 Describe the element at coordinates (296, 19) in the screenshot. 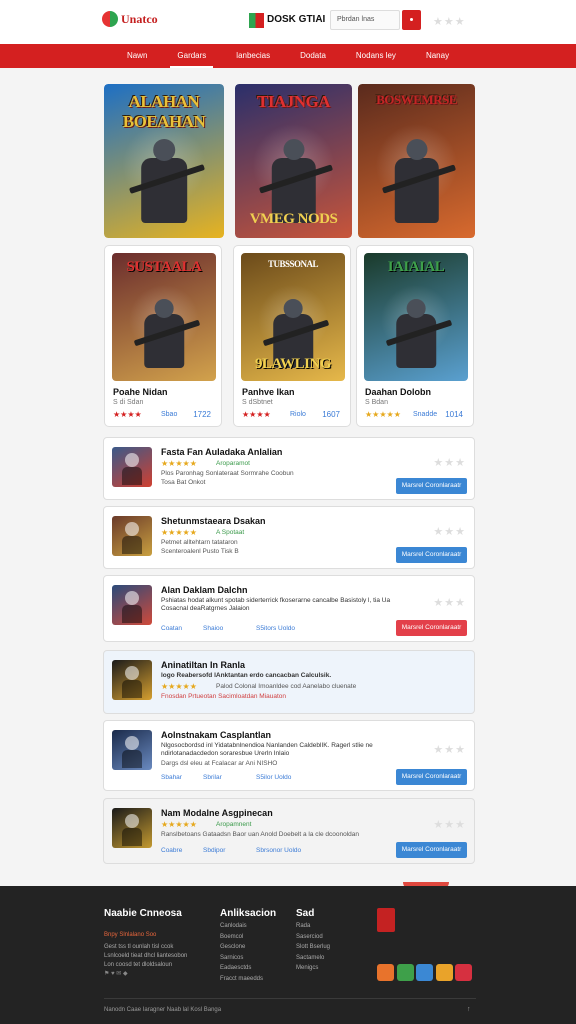

I see `brand-title: DOSK GTIAI` at that location.